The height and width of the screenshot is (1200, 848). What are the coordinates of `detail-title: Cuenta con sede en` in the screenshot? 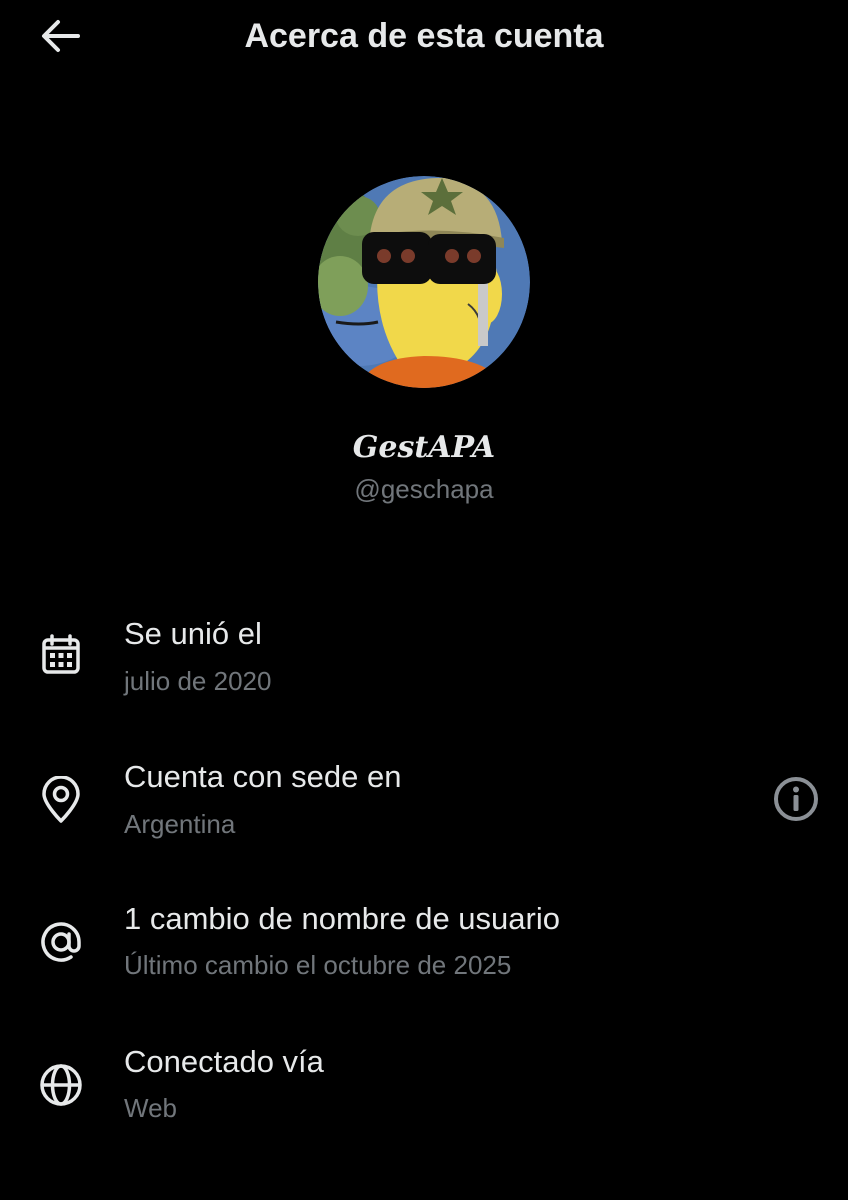 It's located at (263, 776).